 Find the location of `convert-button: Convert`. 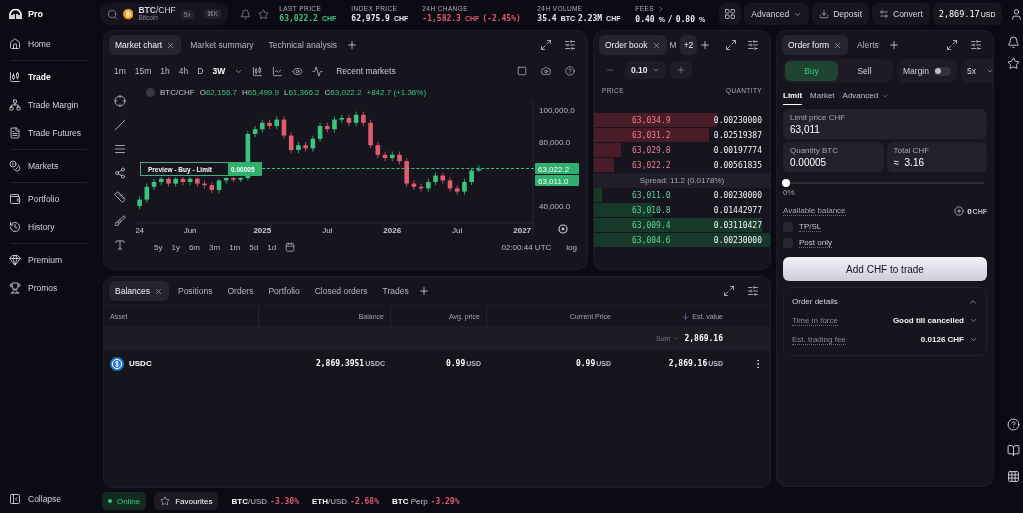

convert-button: Convert is located at coordinates (901, 14).